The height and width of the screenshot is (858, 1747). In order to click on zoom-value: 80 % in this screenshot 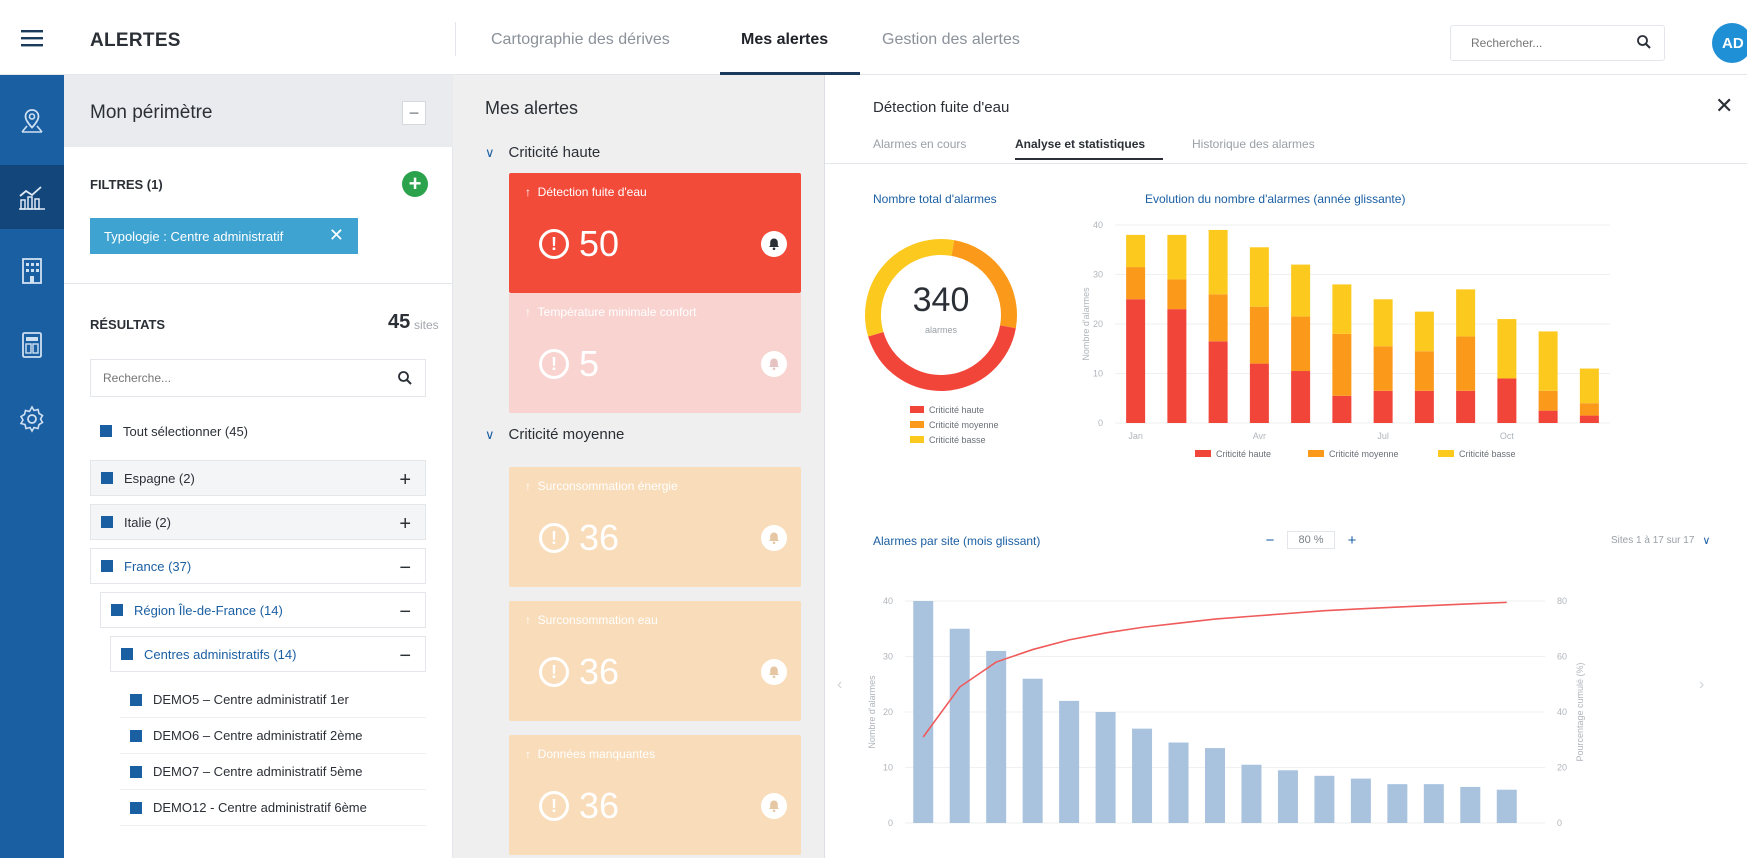, I will do `click(1311, 540)`.